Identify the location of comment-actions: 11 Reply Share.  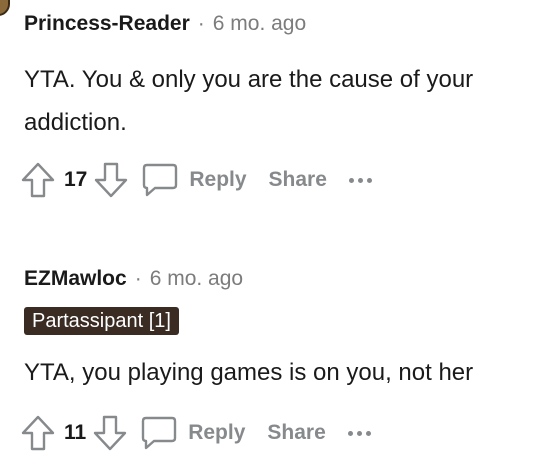
(194, 433).